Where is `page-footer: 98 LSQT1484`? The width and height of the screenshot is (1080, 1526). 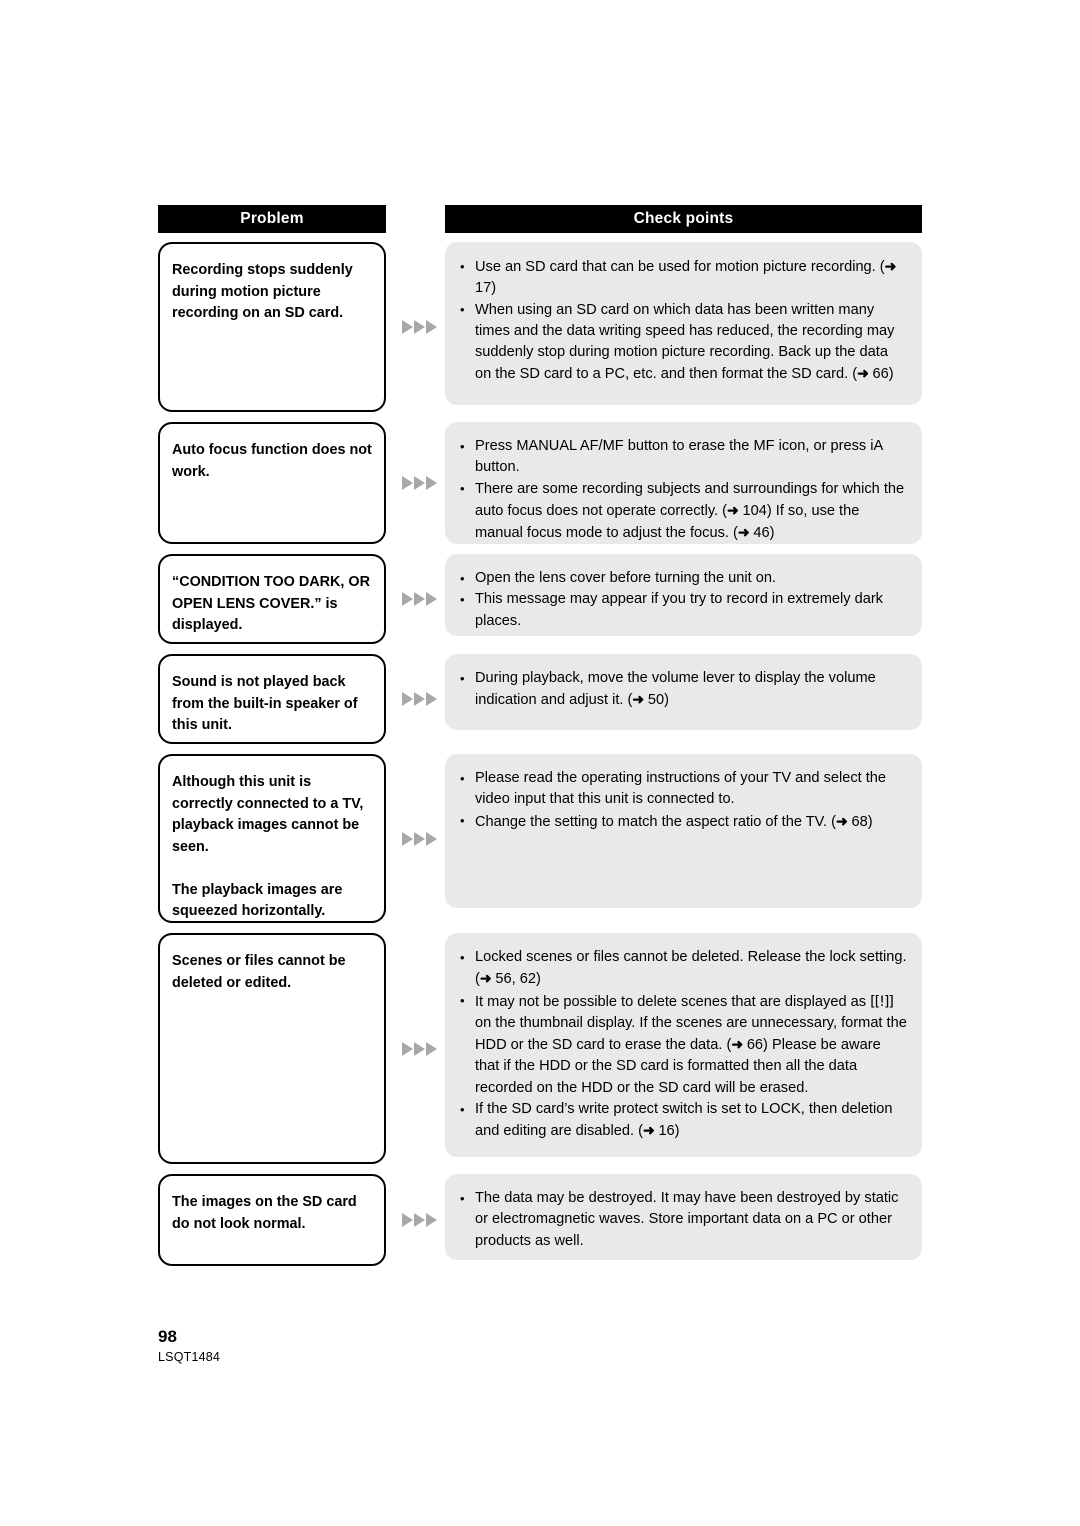 page-footer: 98 LSQT1484 is located at coordinates (189, 1346).